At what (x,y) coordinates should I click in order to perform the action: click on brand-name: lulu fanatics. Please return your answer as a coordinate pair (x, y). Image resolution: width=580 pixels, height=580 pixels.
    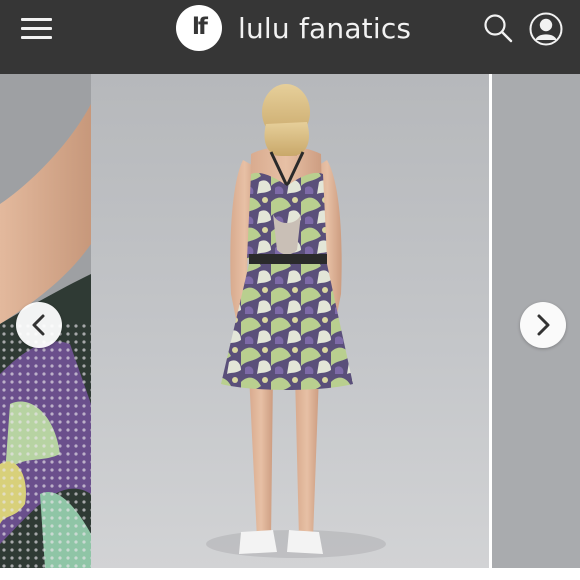
    Looking at the image, I should click on (325, 28).